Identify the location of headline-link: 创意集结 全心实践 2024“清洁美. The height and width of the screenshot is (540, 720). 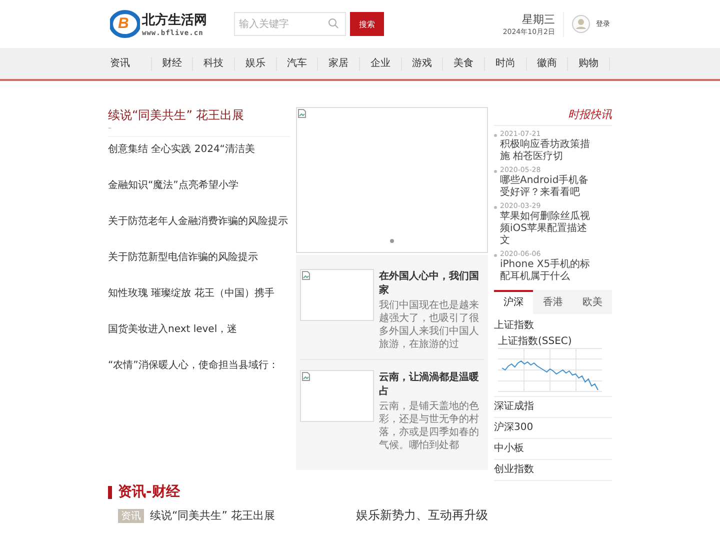
(199, 161).